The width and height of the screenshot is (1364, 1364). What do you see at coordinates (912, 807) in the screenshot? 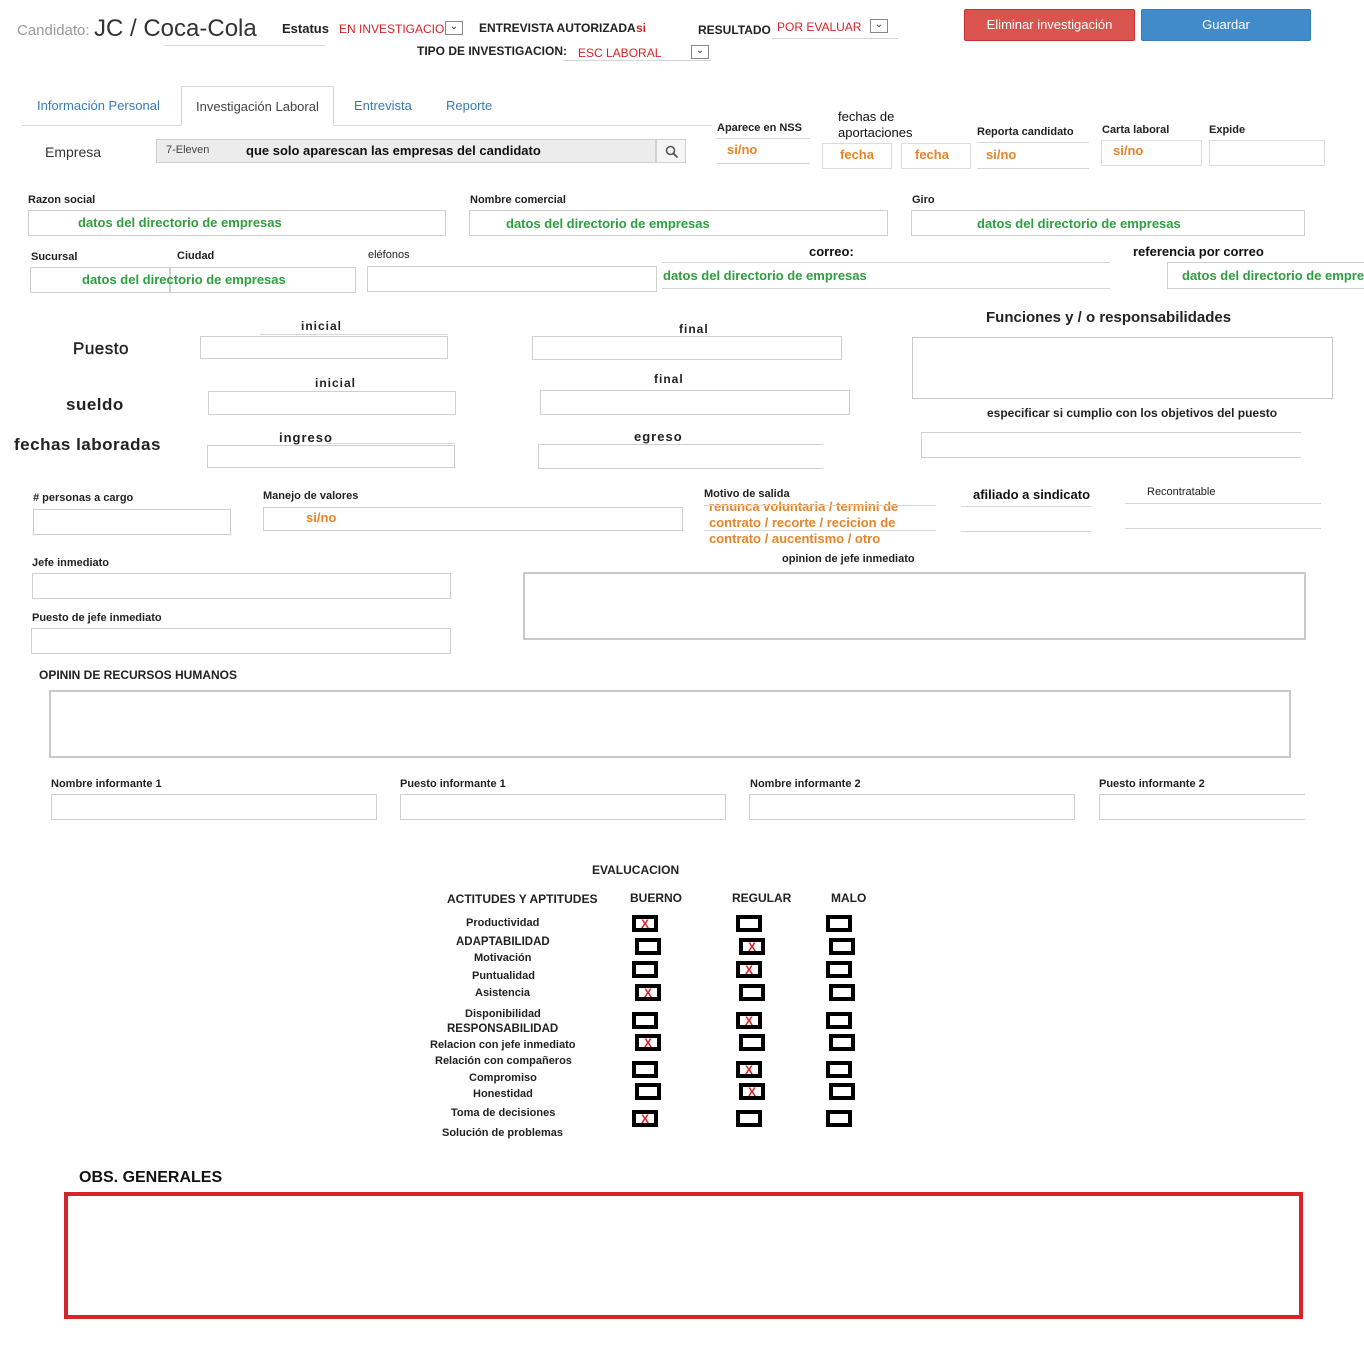
I see `informante2-field` at bounding box center [912, 807].